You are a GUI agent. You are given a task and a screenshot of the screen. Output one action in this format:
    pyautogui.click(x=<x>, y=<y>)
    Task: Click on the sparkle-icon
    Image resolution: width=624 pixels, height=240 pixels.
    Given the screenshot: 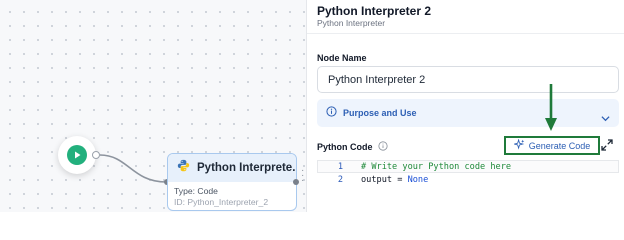 What is the action you would take?
    pyautogui.click(x=518, y=146)
    